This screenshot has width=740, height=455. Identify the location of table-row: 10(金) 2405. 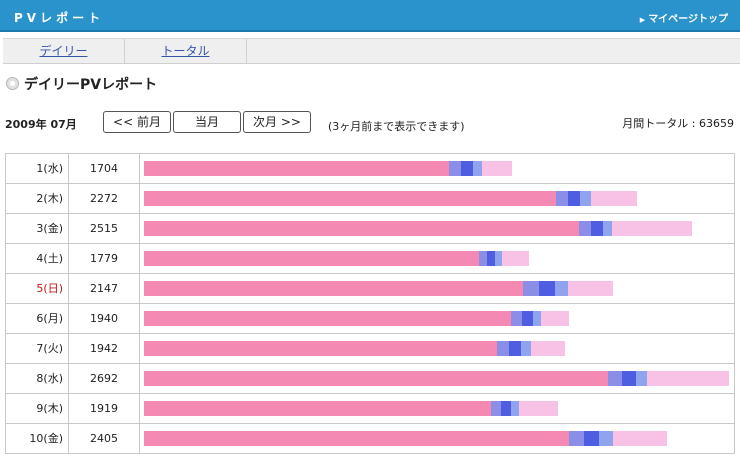
(370, 439).